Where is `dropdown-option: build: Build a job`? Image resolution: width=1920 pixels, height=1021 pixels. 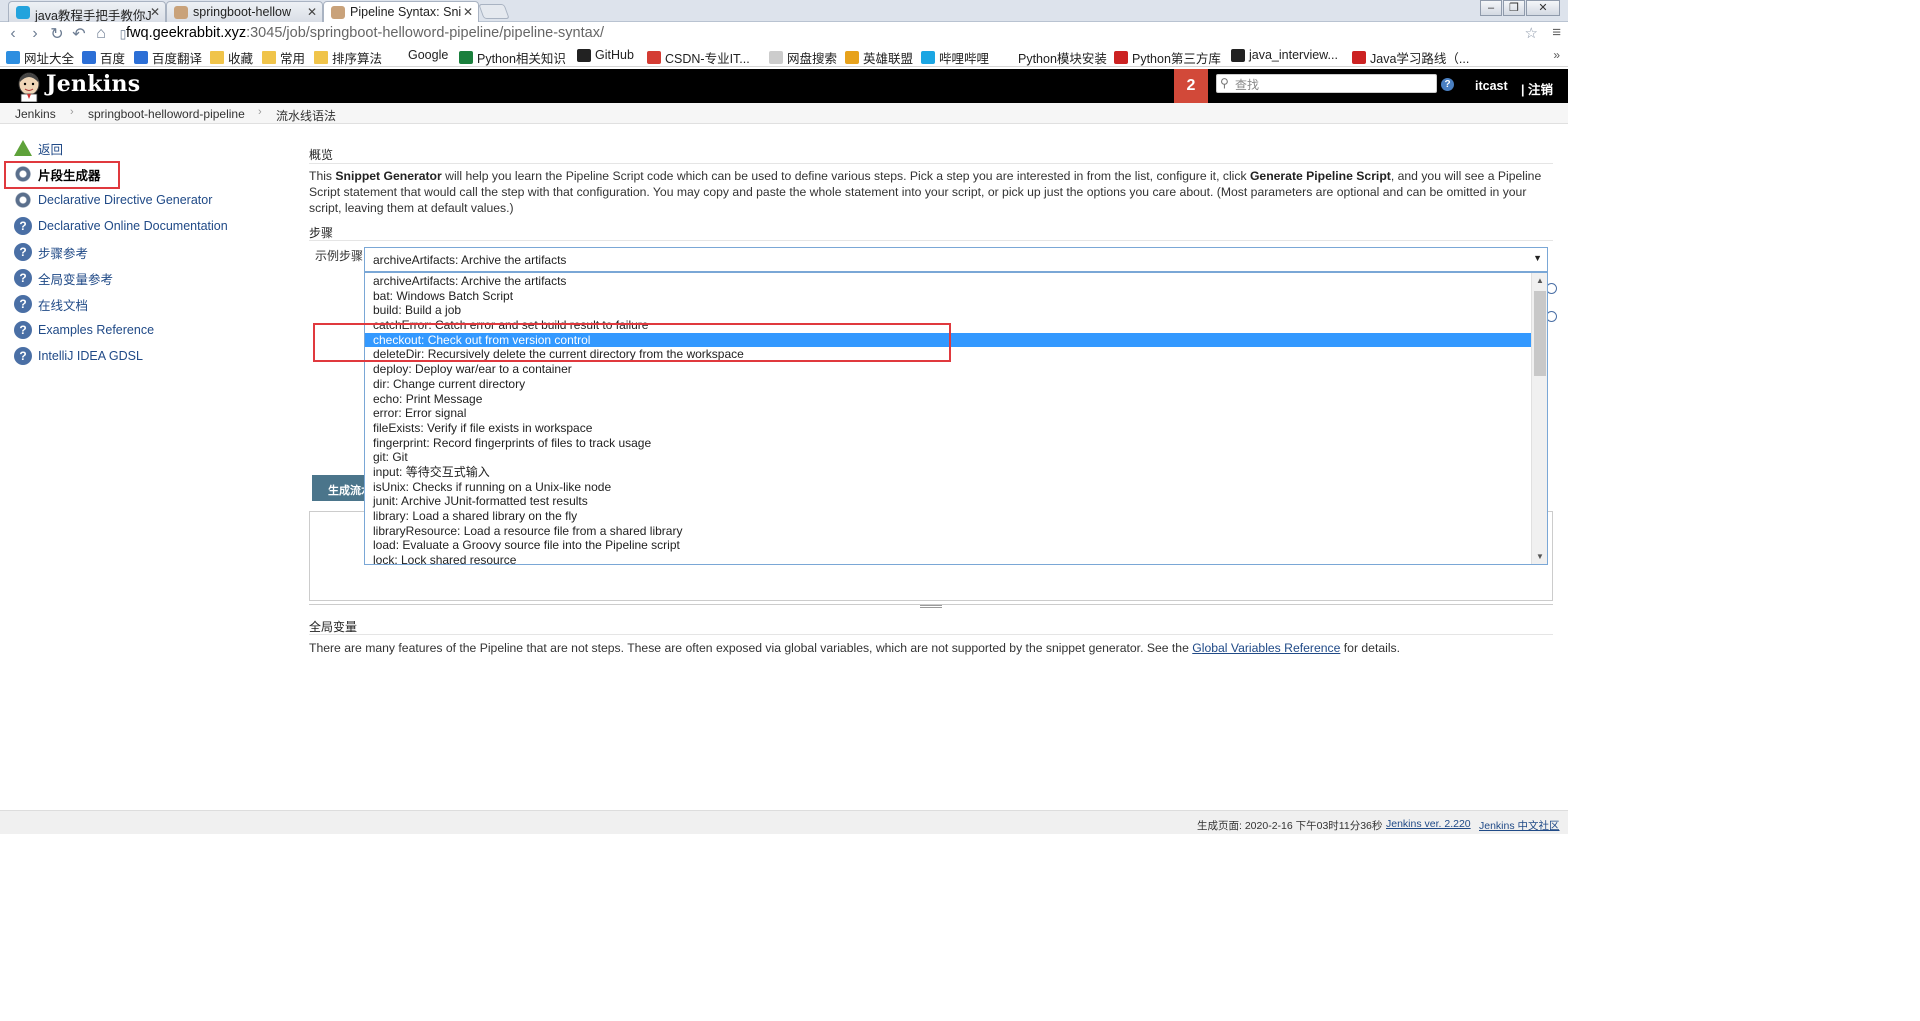
dropdown-option: build: Build a job is located at coordinates (948, 310).